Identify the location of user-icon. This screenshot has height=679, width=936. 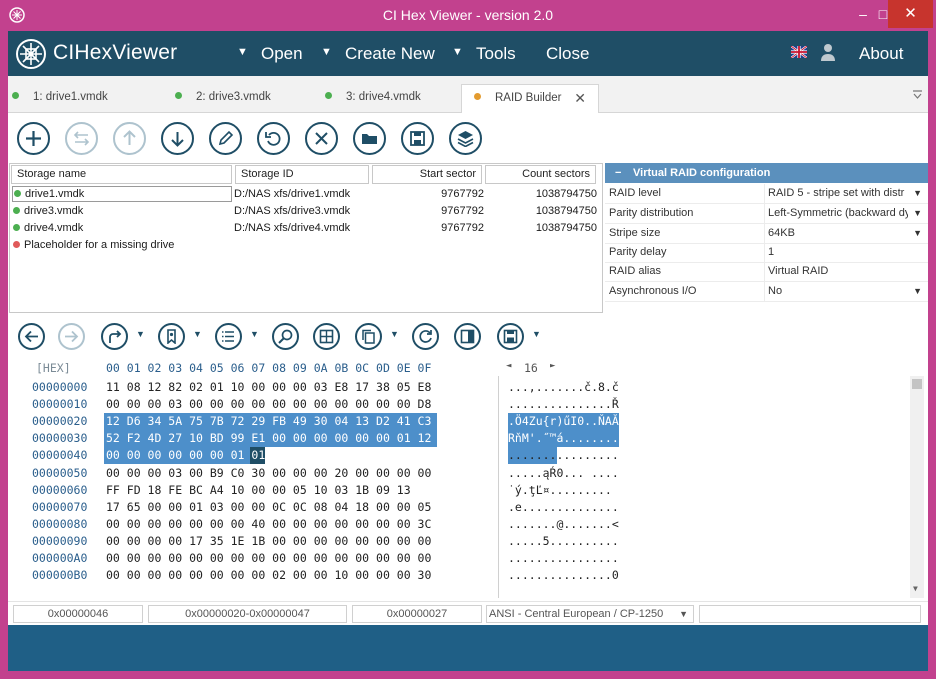
(828, 52).